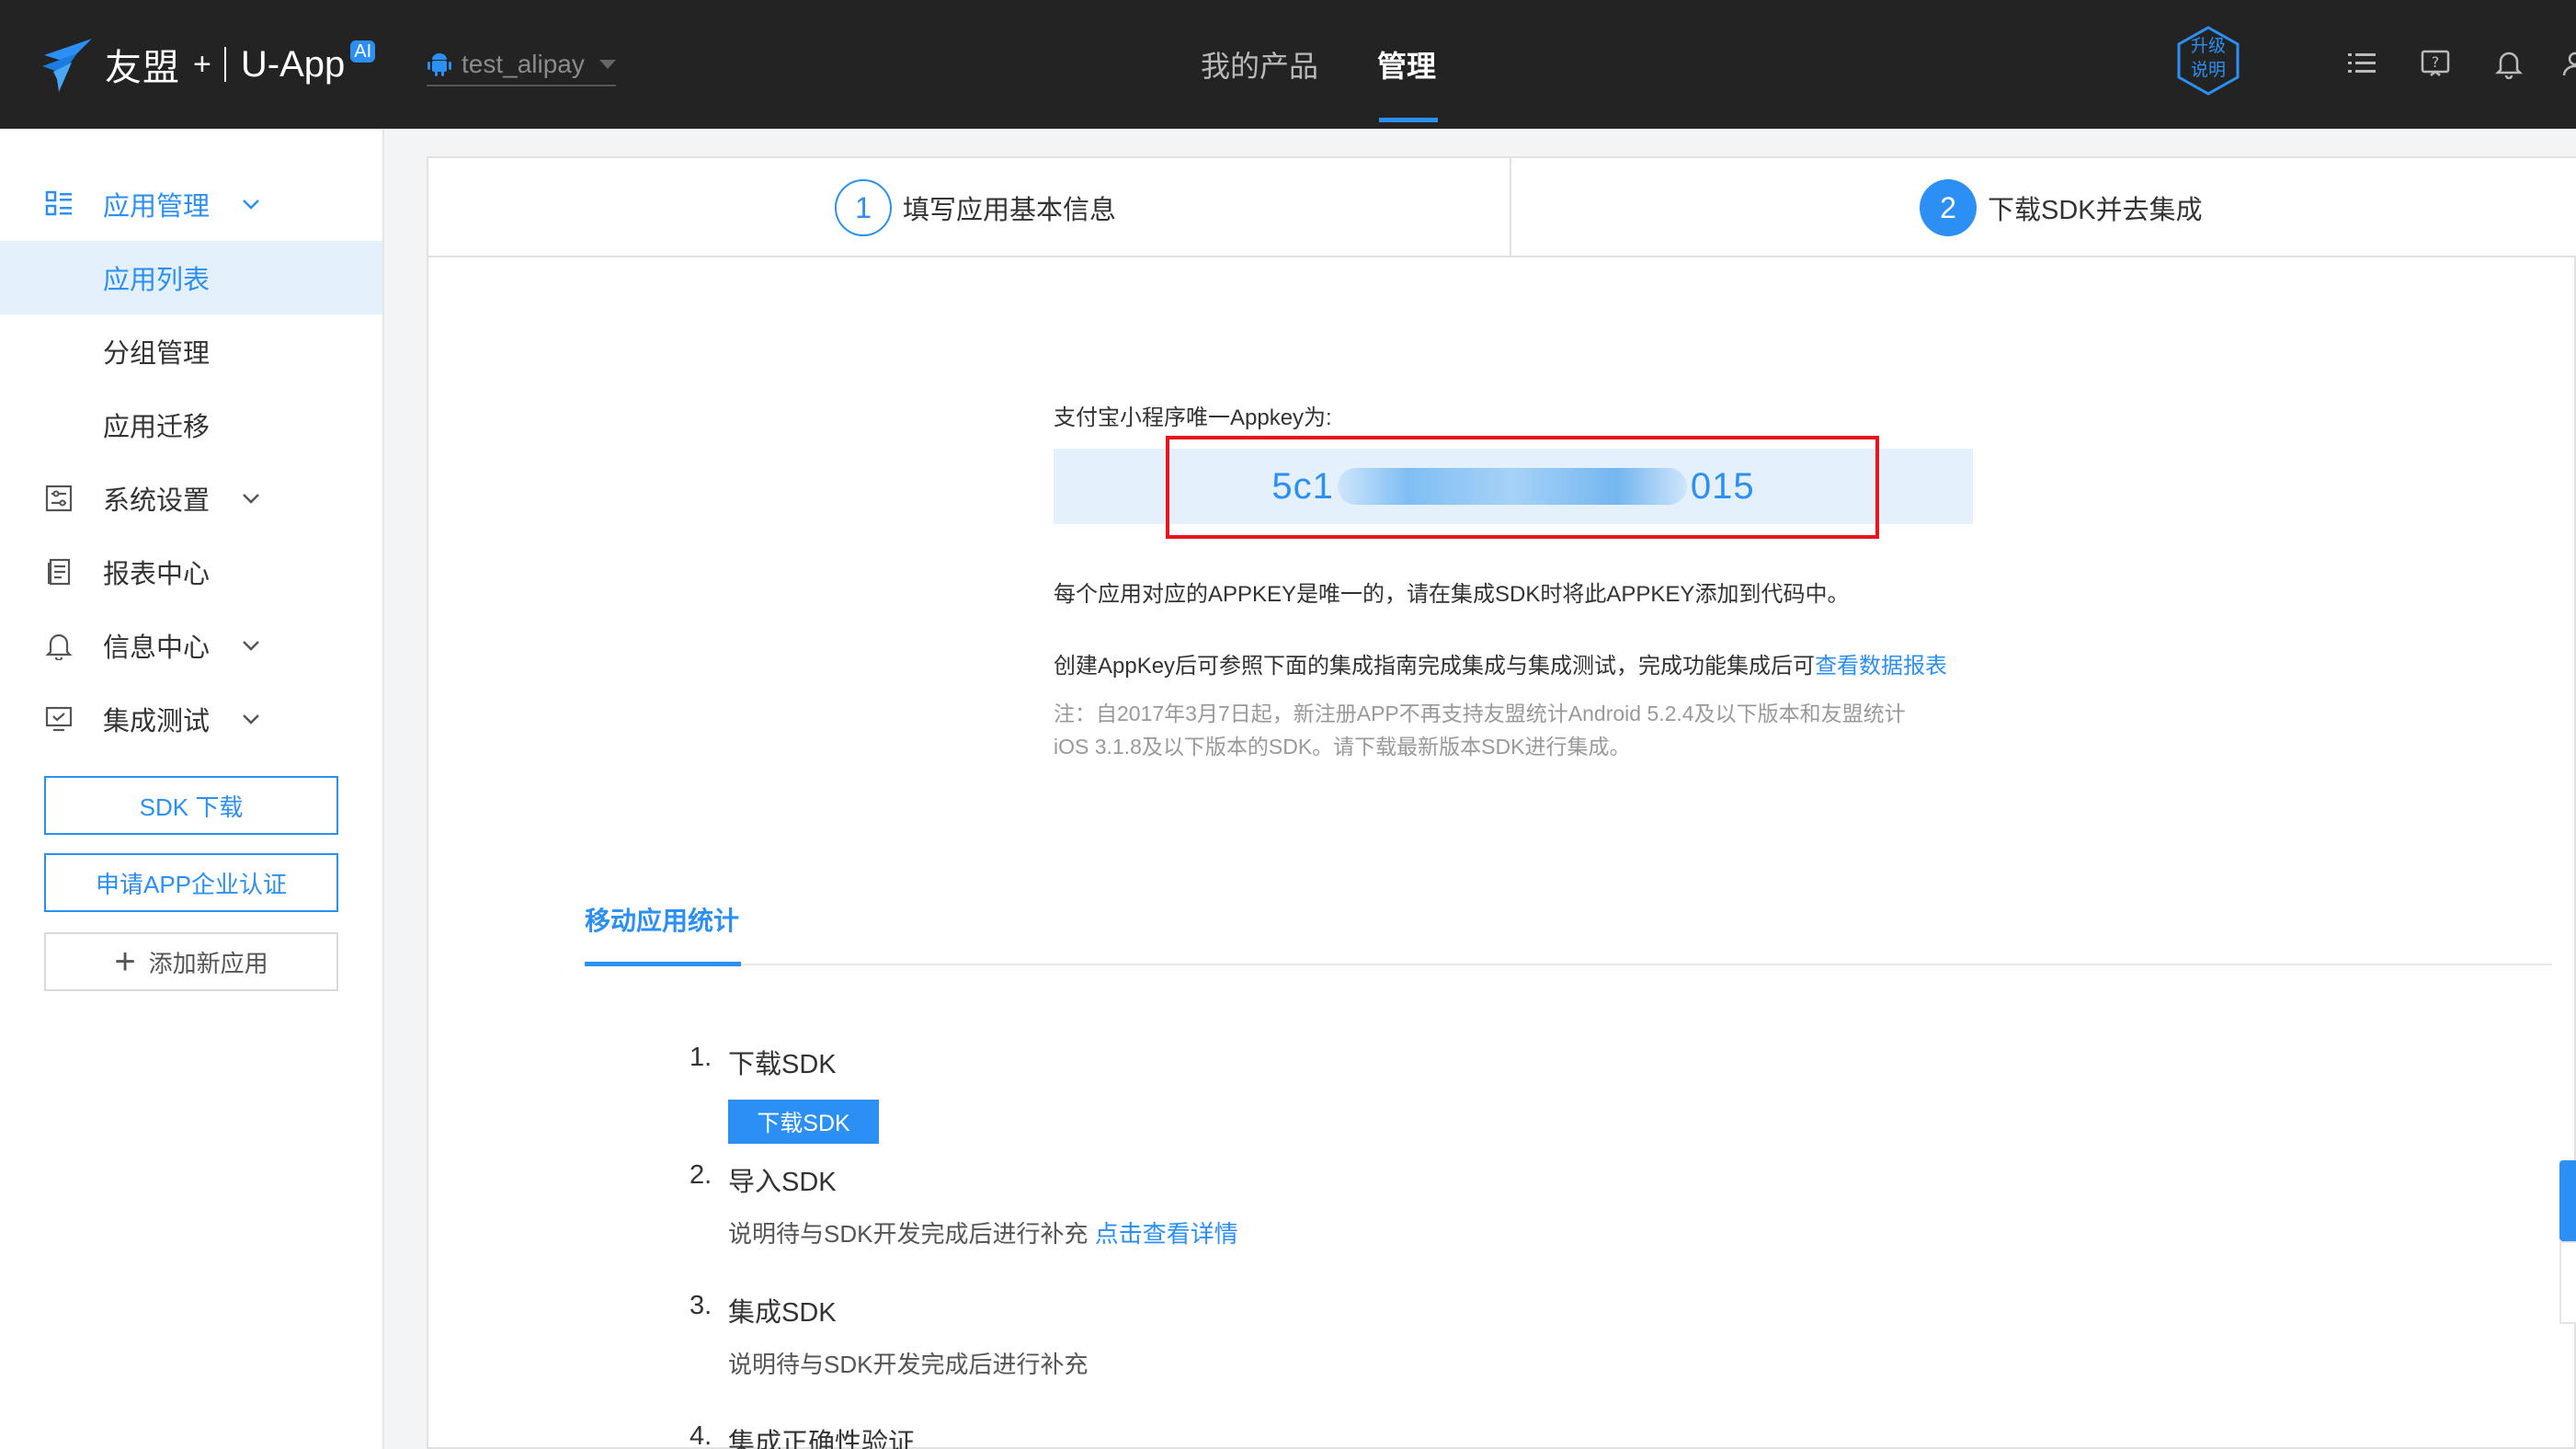  Describe the element at coordinates (2567, 1283) in the screenshot. I see `floating-side-panel` at that location.